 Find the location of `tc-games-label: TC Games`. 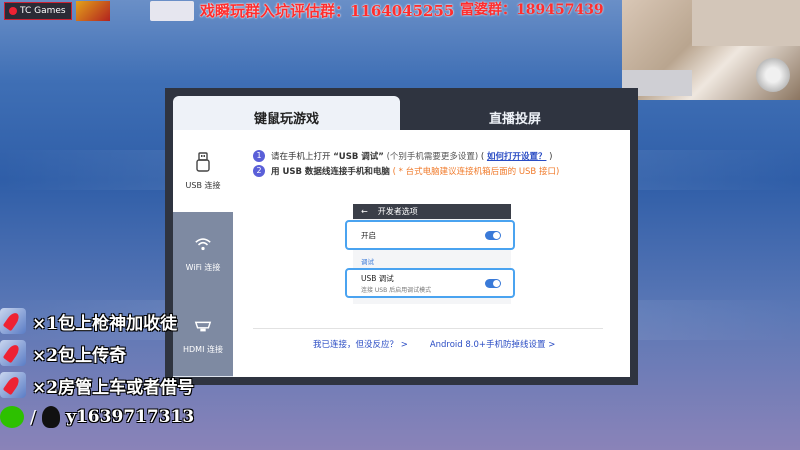

tc-games-label: TC Games is located at coordinates (43, 11).